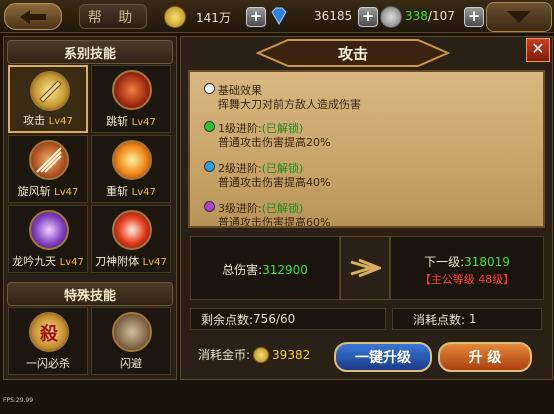  What do you see at coordinates (49, 160) in the screenshot?
I see `whirlwind-skill-icon` at bounding box center [49, 160].